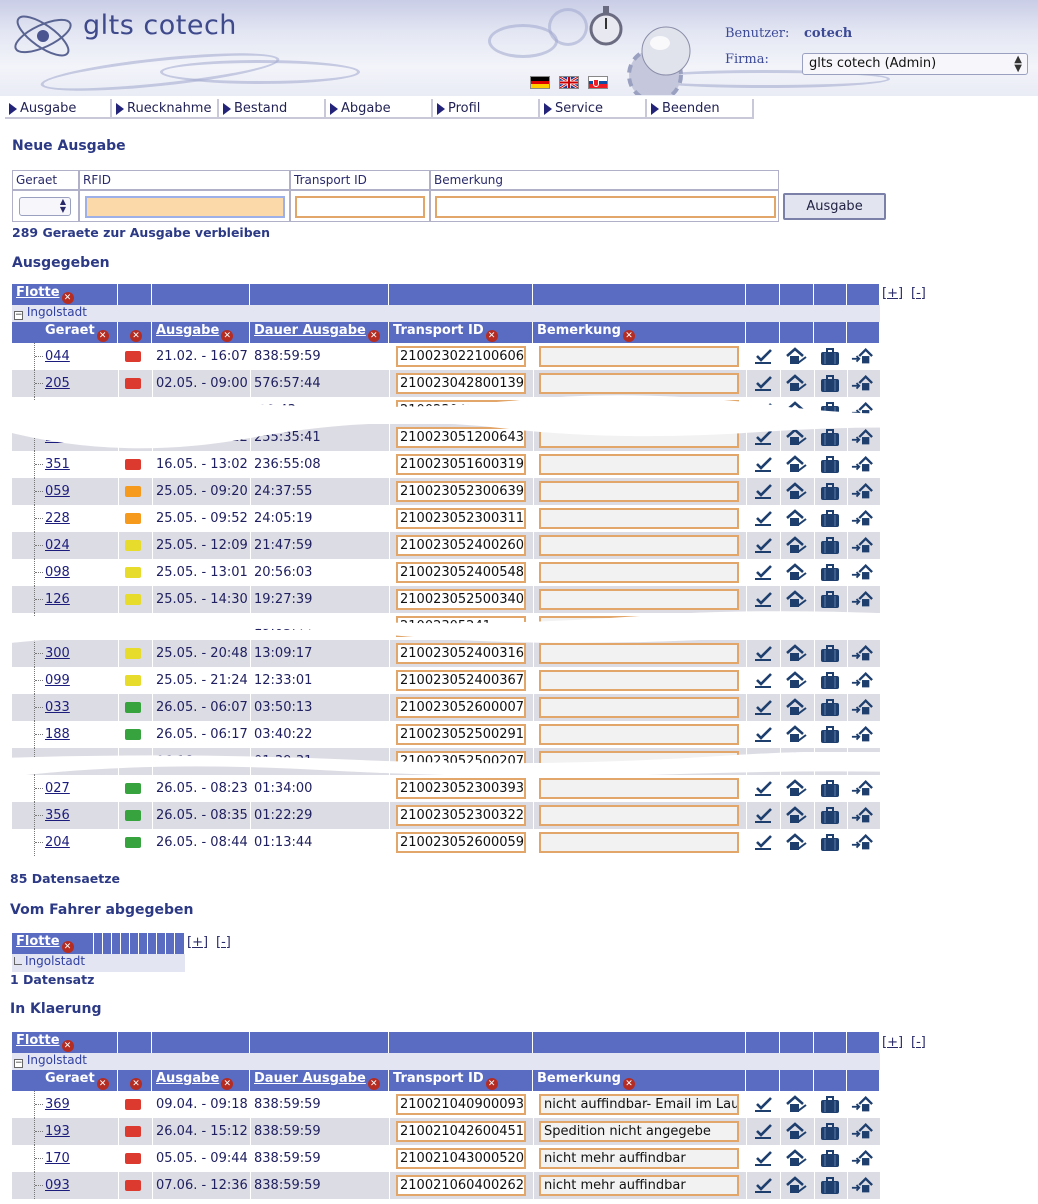 This screenshot has height=1204, width=1038. Describe the element at coordinates (57, 1158) in the screenshot. I see `geraet-link: 170` at that location.